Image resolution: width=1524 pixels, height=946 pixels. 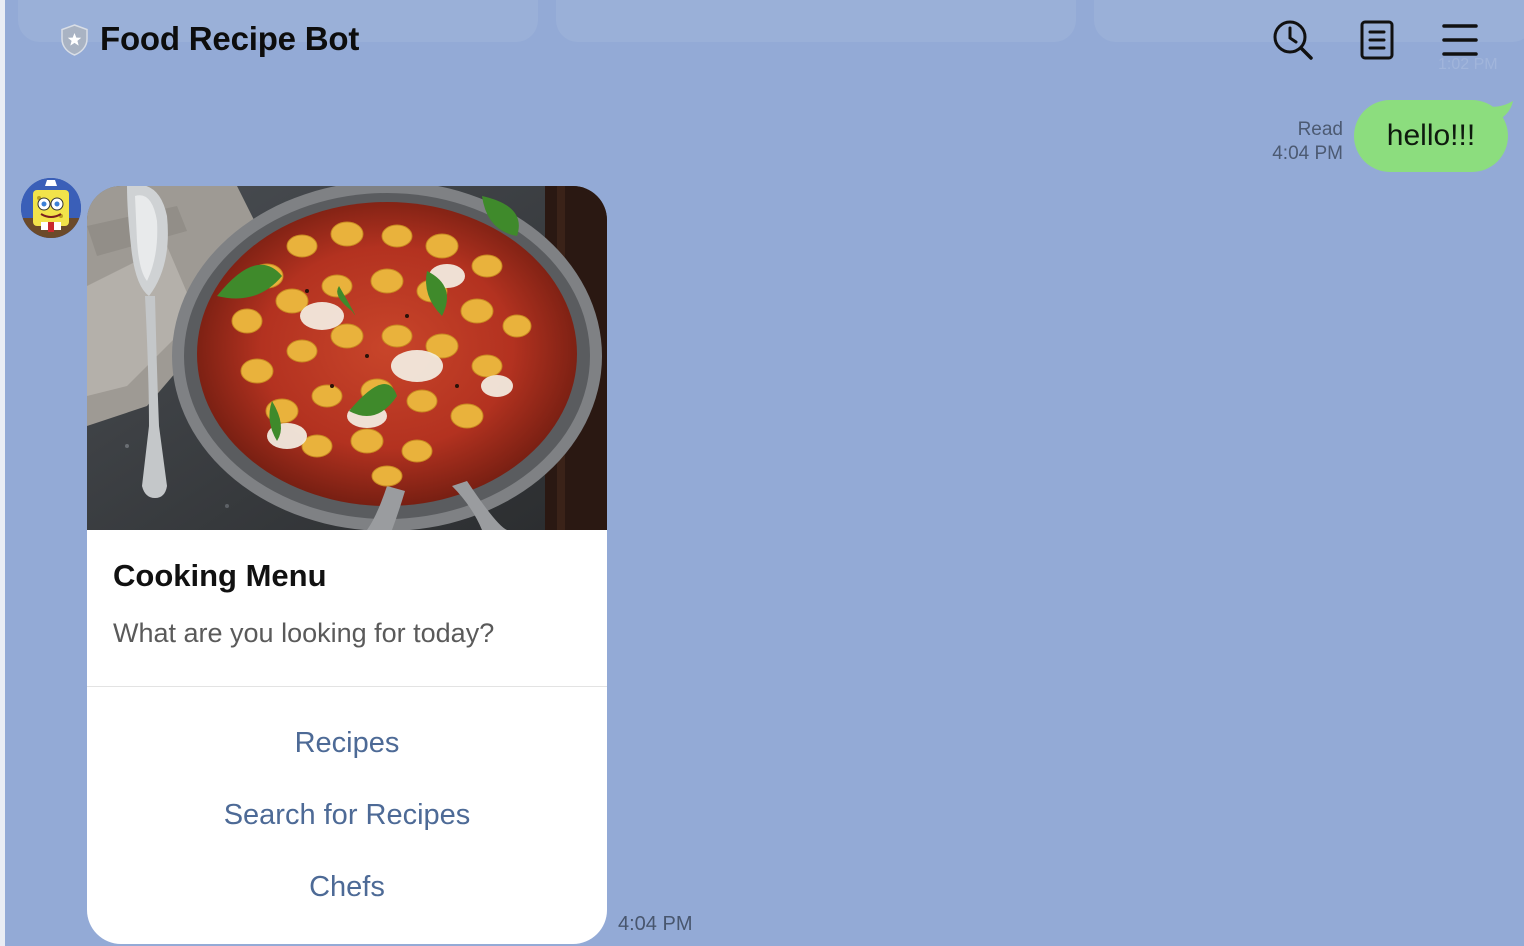 What do you see at coordinates (220, 575) in the screenshot?
I see `card-title: Cooking Menu` at bounding box center [220, 575].